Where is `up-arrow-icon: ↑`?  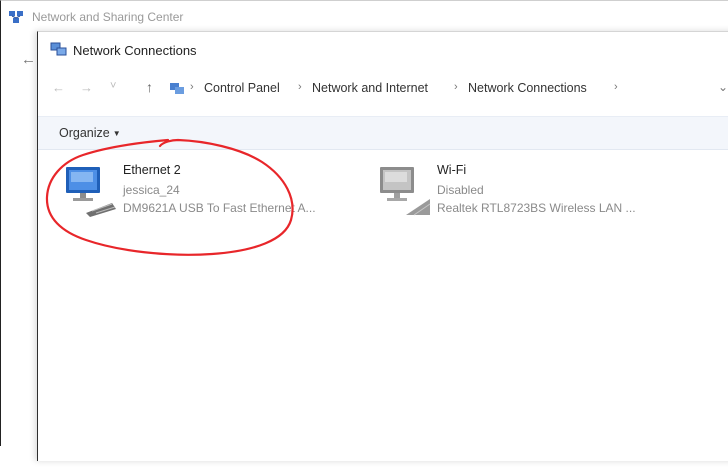 up-arrow-icon: ↑ is located at coordinates (149, 87).